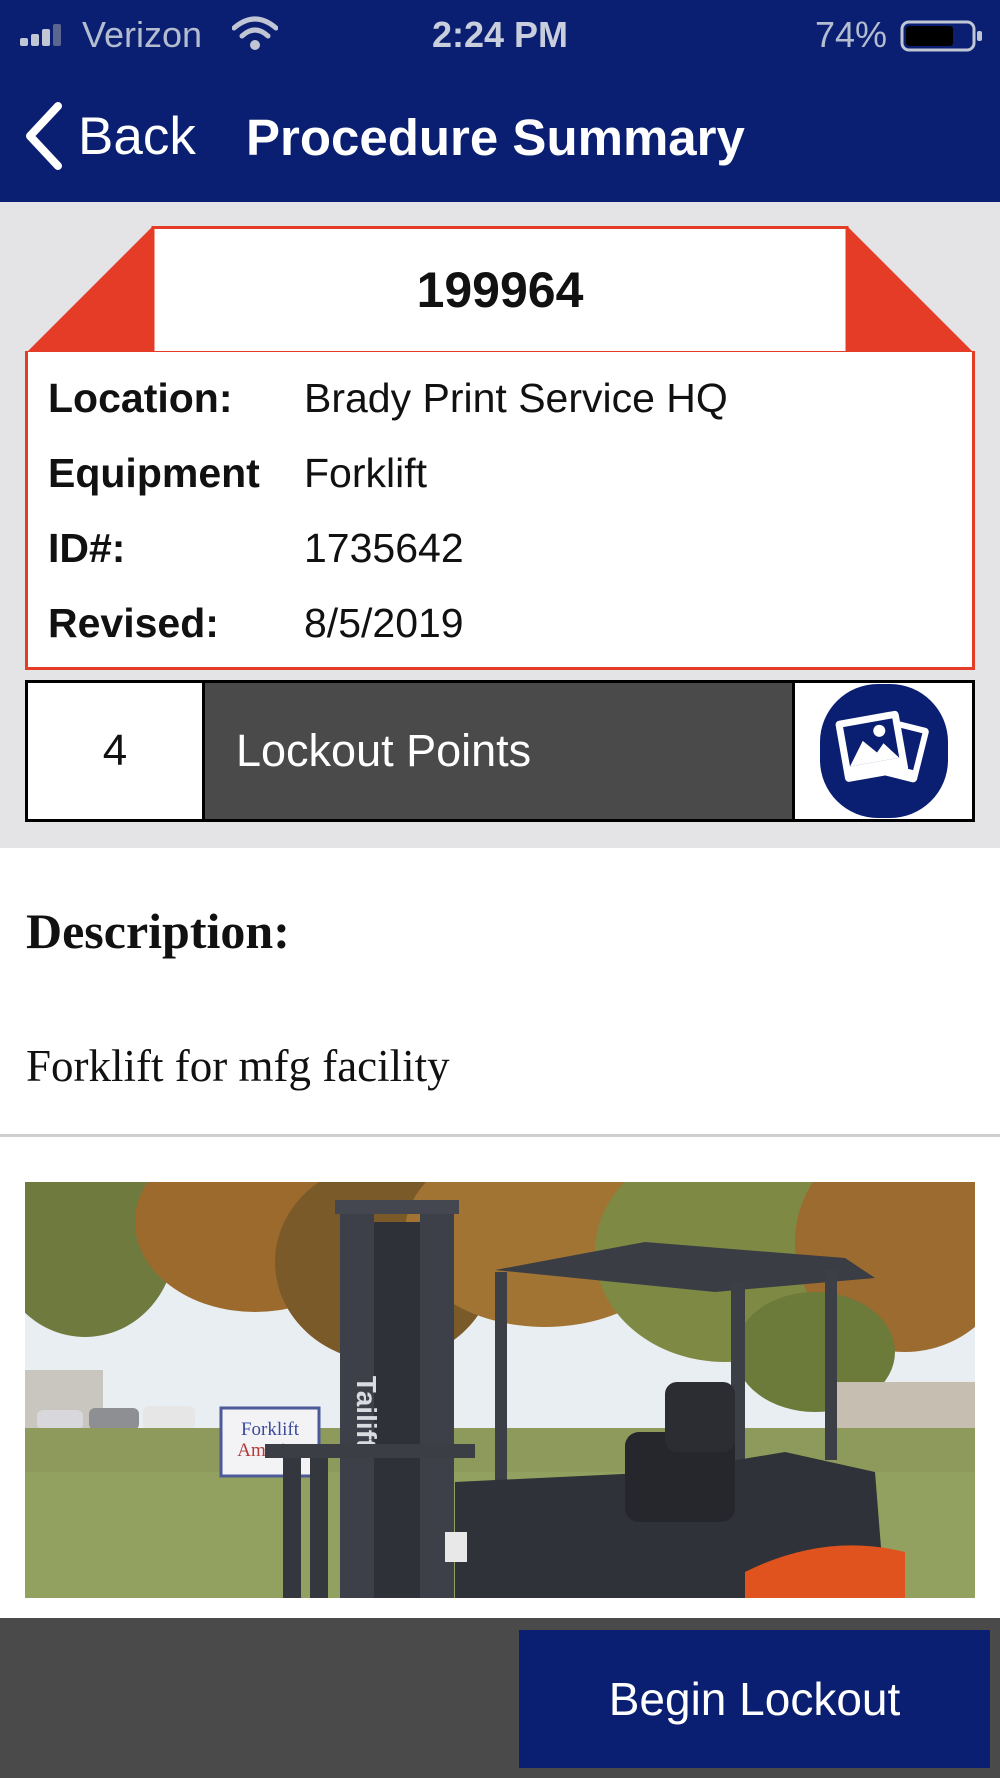  Describe the element at coordinates (256, 623) in the screenshot. I see `info-row-revised: Revised: 8/5/2019` at that location.